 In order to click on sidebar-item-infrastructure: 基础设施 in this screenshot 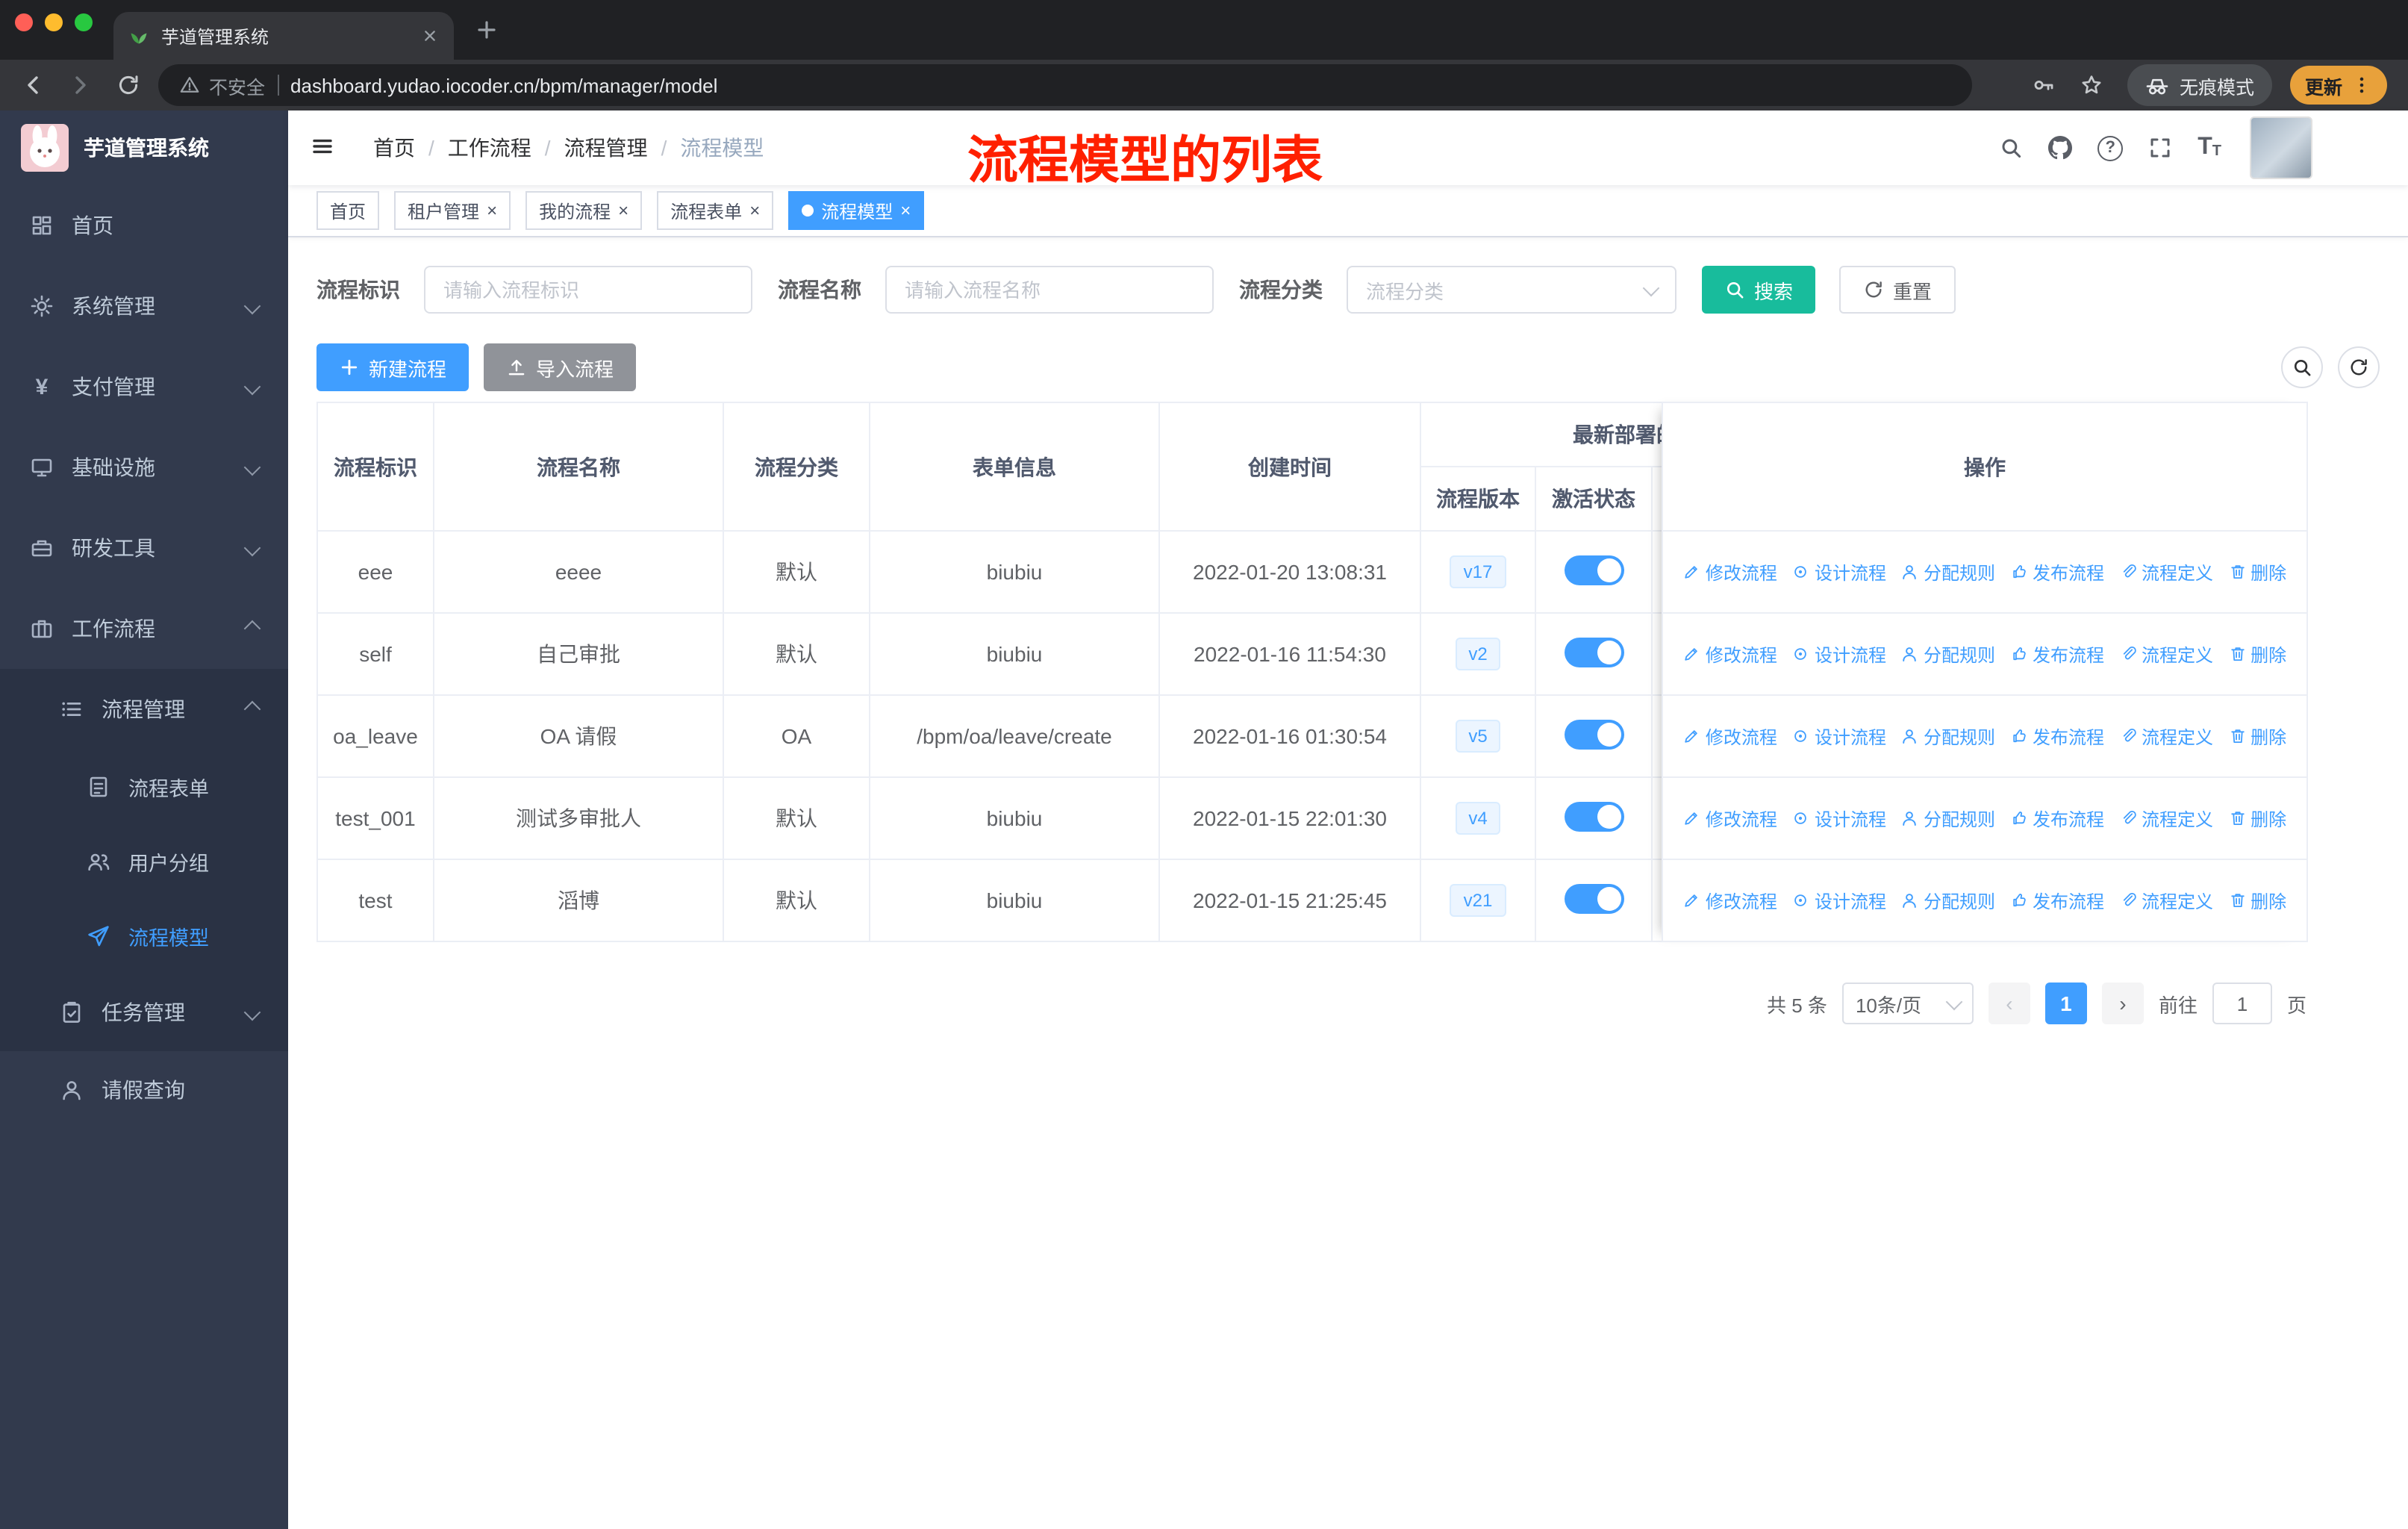, I will do `click(144, 468)`.